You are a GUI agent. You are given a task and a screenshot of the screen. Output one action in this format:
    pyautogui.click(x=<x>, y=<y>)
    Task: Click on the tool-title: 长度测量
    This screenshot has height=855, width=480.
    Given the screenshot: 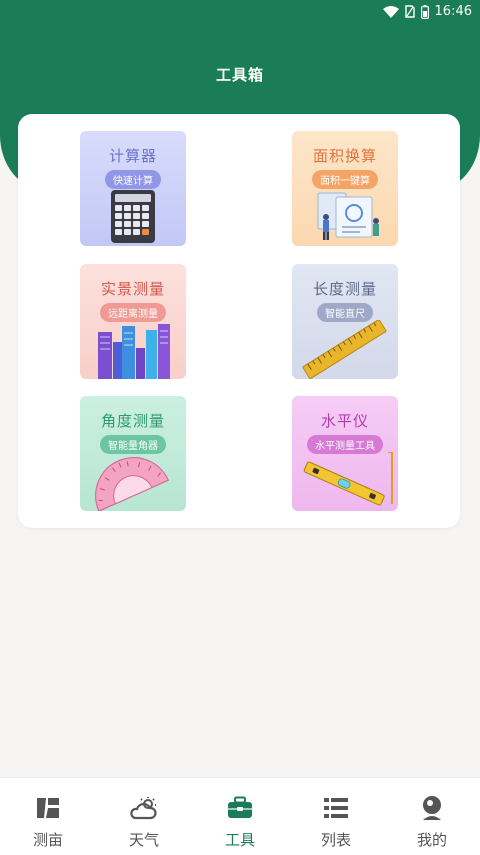 What is the action you would take?
    pyautogui.click(x=344, y=289)
    